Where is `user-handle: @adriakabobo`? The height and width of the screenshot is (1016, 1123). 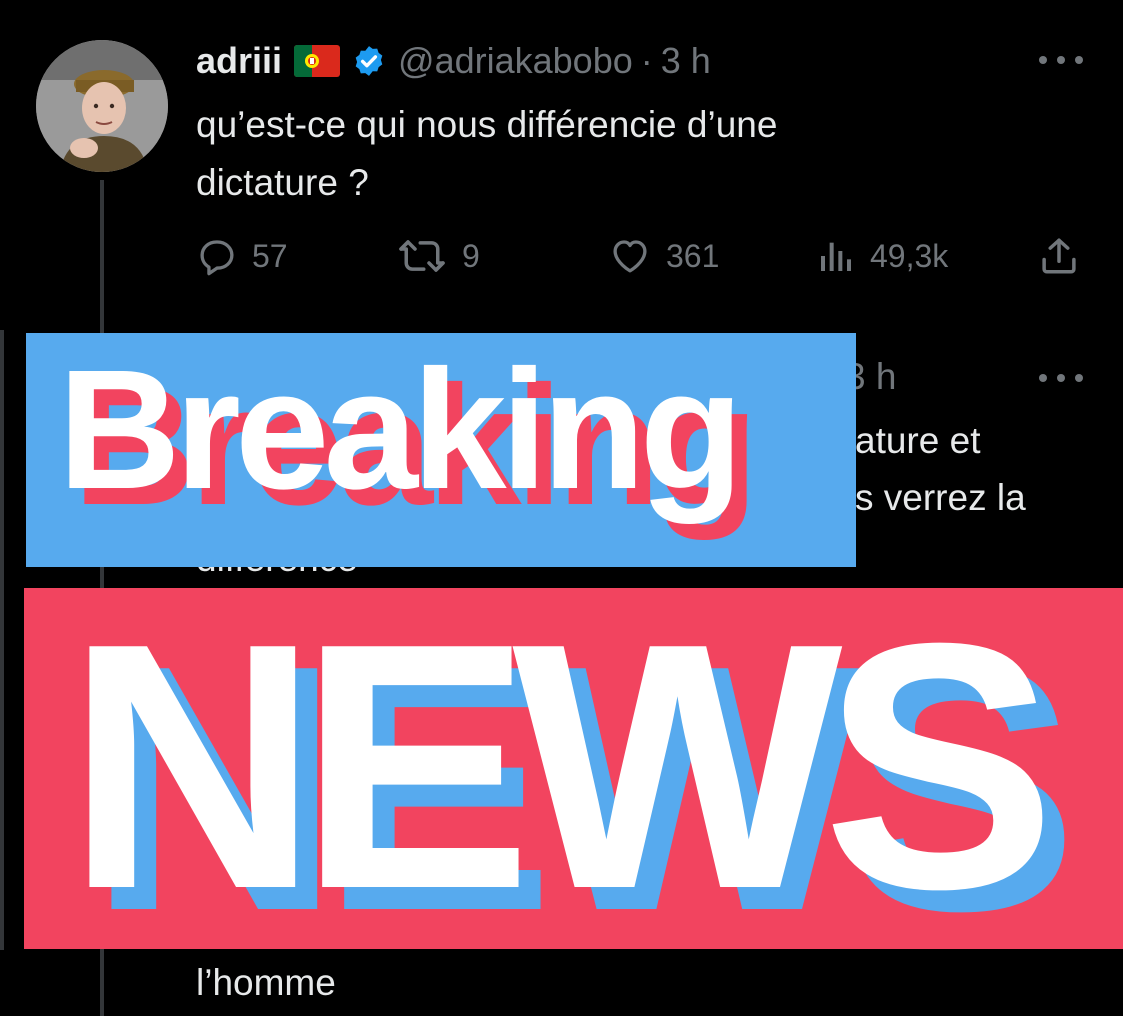
user-handle: @adriakabobo is located at coordinates (515, 61).